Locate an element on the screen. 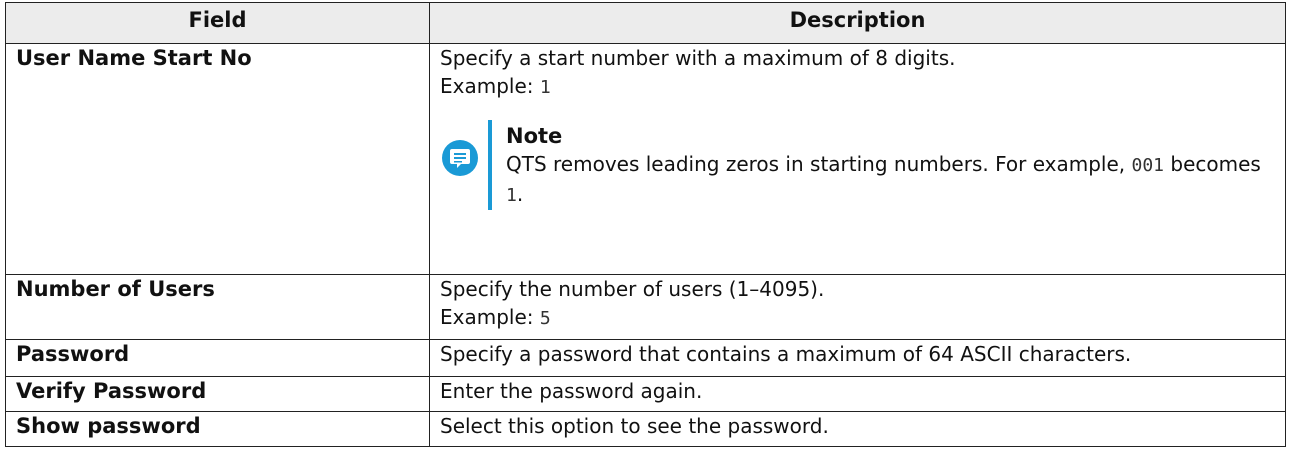 Image resolution: width=1290 pixels, height=474 pixels. field-name: Password is located at coordinates (217, 358).